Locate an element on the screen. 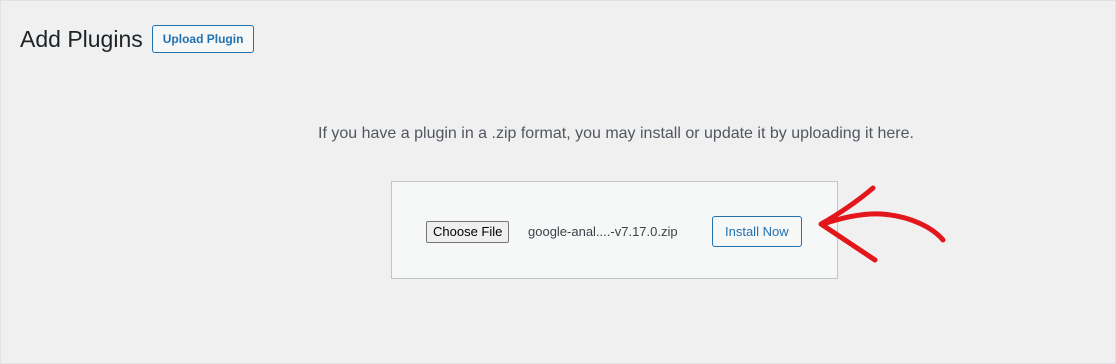 Image resolution: width=1116 pixels, height=364 pixels. upload-plugin-button: Upload Plugin is located at coordinates (203, 39).